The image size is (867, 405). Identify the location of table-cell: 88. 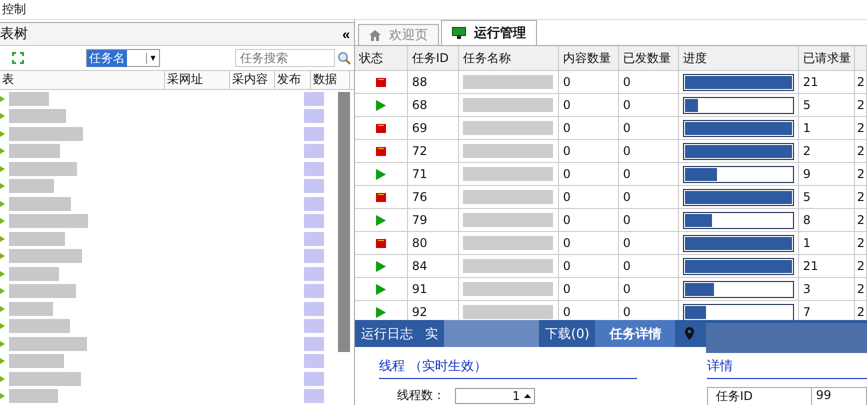
(433, 82).